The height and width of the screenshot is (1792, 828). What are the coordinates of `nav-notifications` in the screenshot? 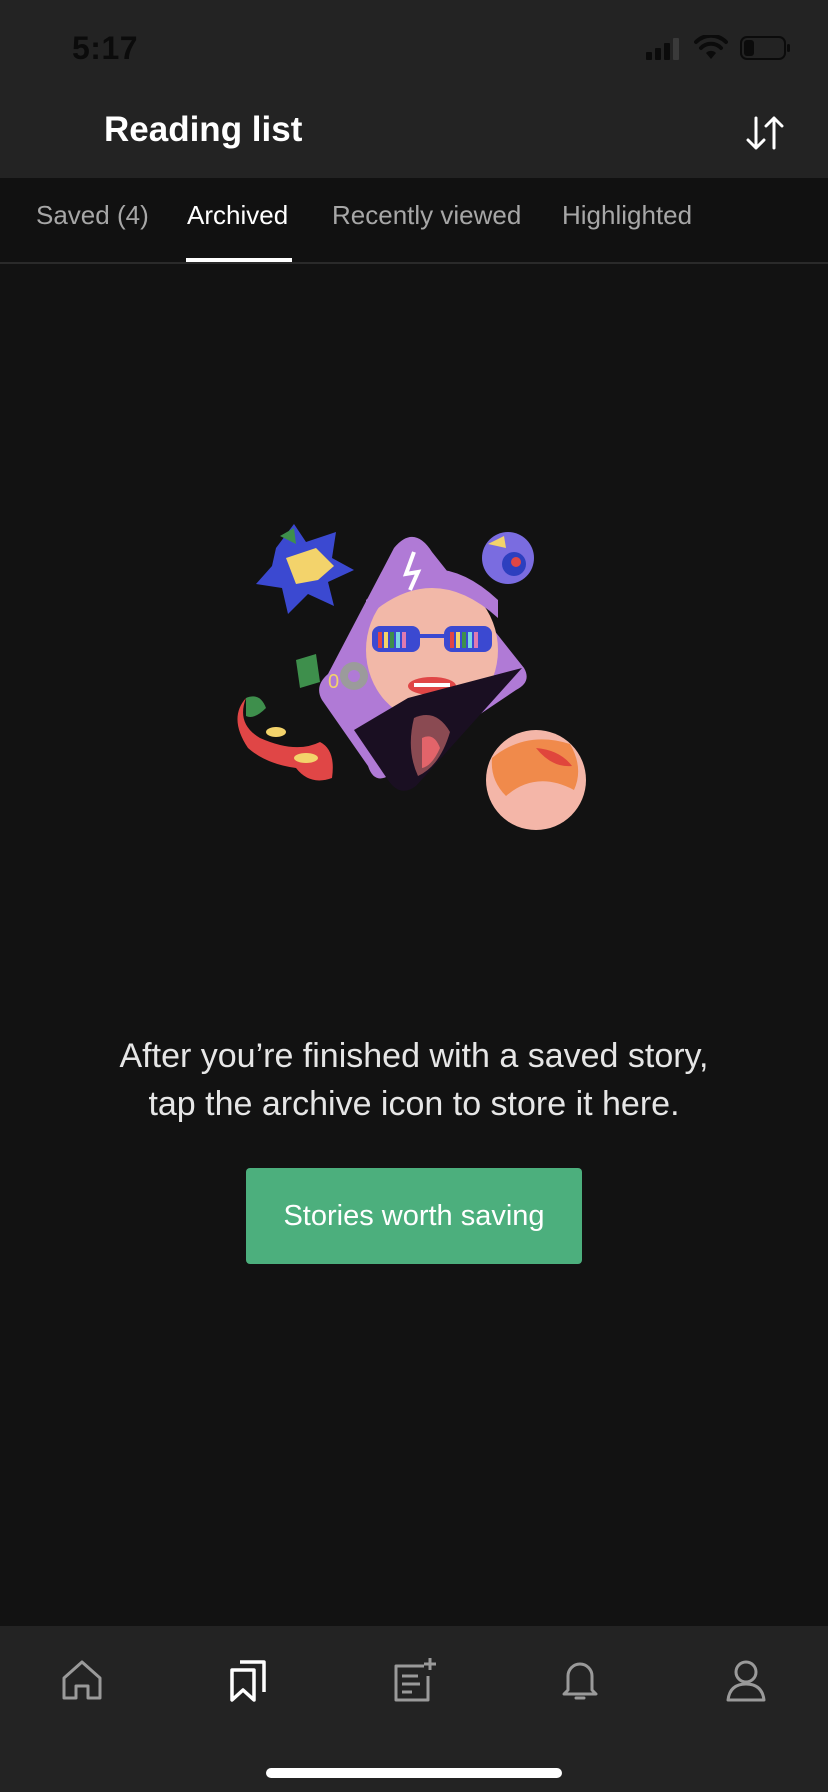 It's located at (580, 1680).